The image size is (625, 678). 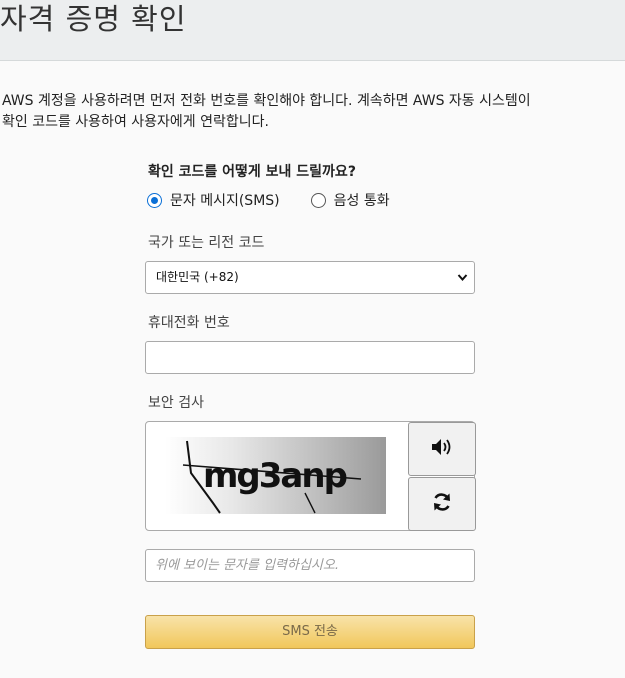 I want to click on refresh-captcha-button, so click(x=442, y=504).